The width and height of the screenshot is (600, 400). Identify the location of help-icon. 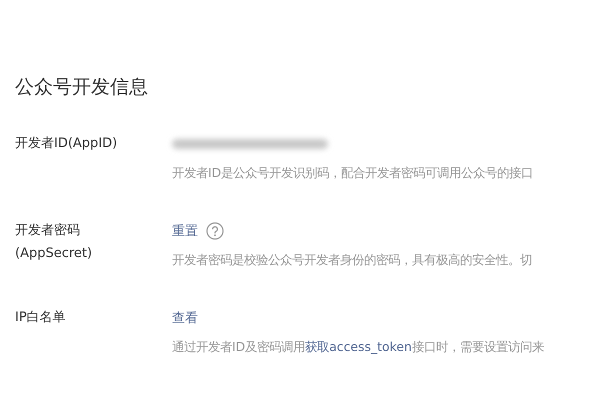
(215, 231).